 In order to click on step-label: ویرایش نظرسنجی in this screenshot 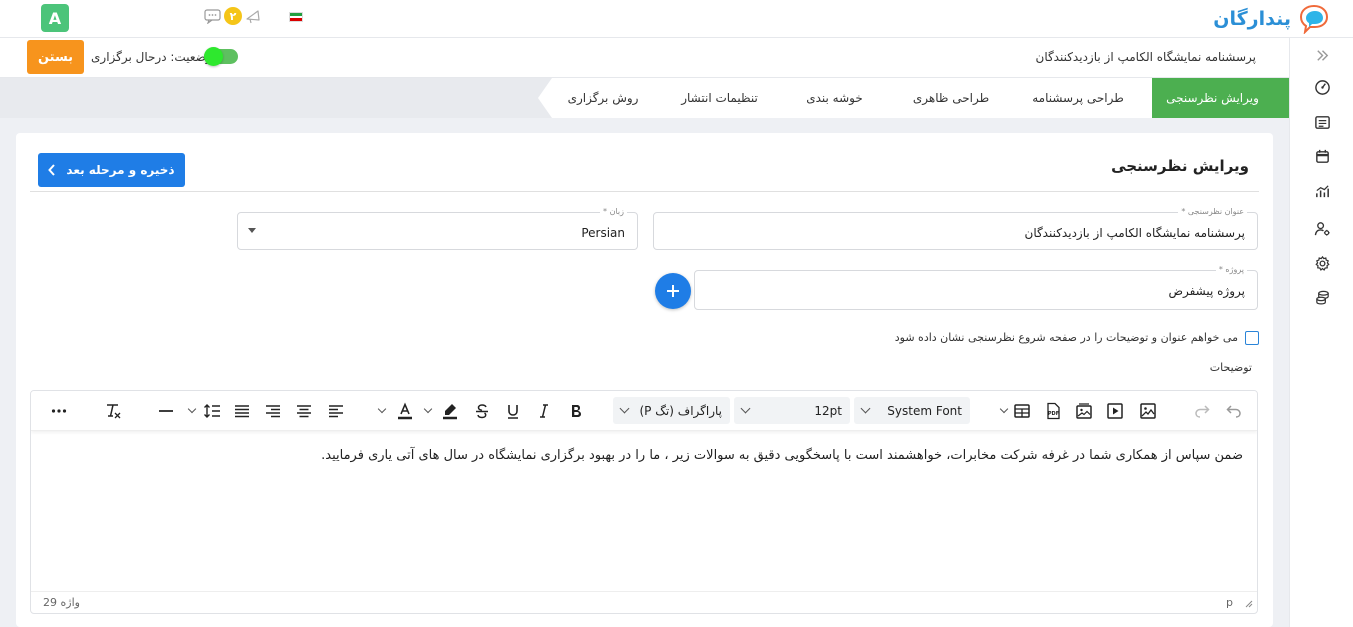, I will do `click(1212, 98)`.